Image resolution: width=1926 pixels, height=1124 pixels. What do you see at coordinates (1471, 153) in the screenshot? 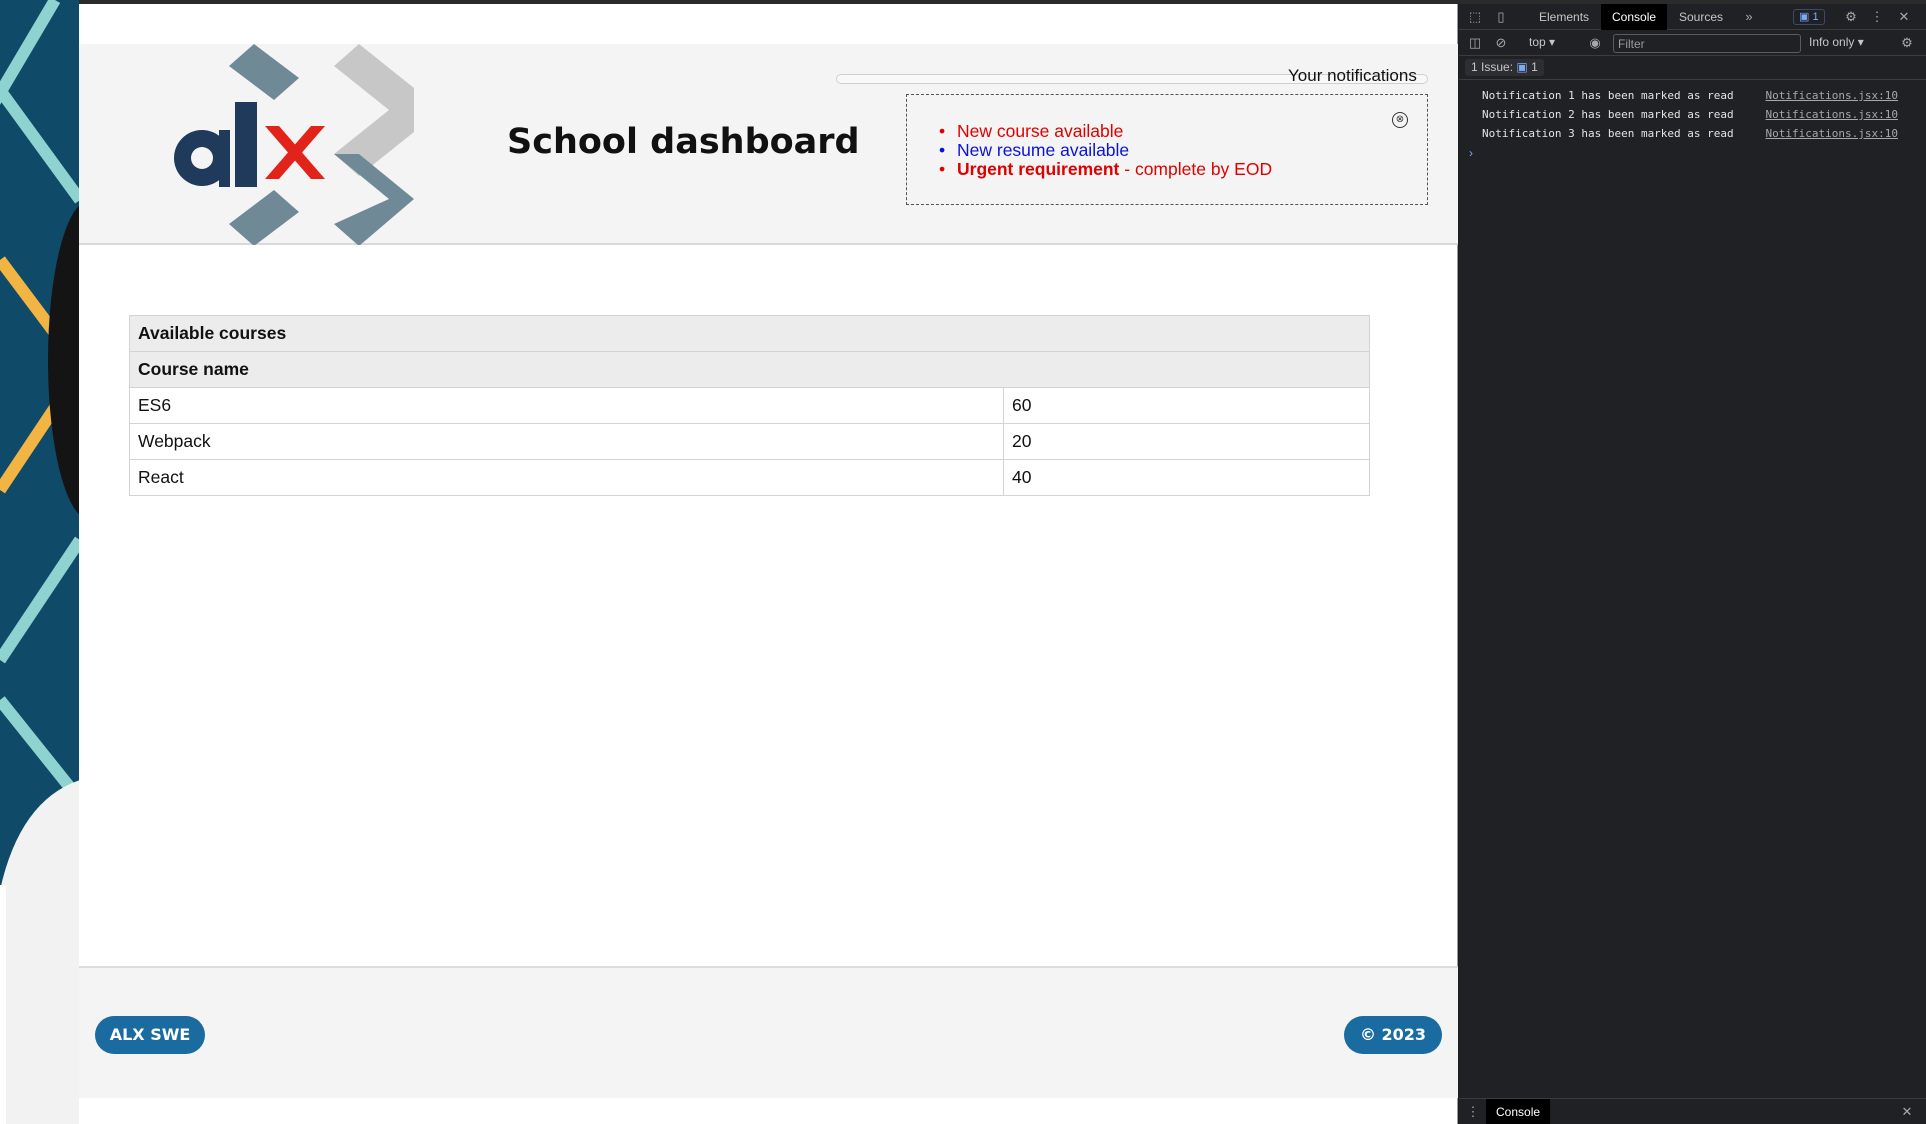
I see `console-prompt: ›` at bounding box center [1471, 153].